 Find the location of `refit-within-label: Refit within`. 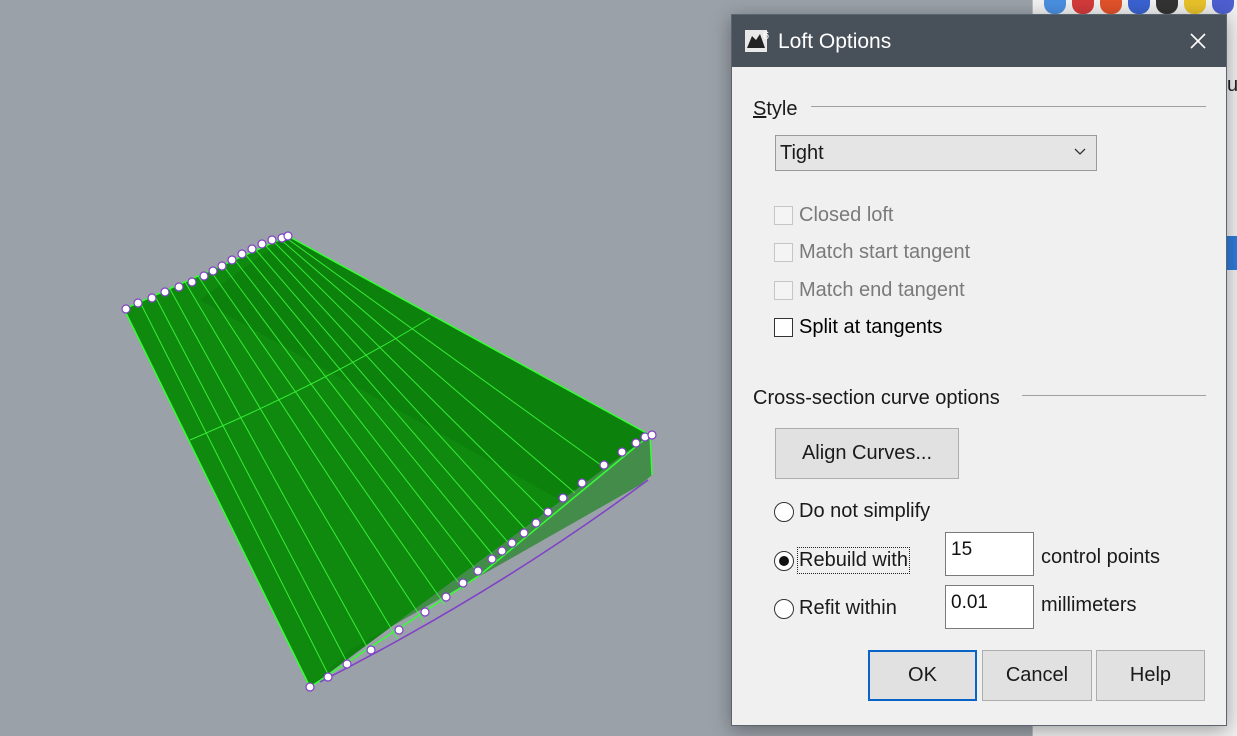

refit-within-label: Refit within is located at coordinates (848, 608).